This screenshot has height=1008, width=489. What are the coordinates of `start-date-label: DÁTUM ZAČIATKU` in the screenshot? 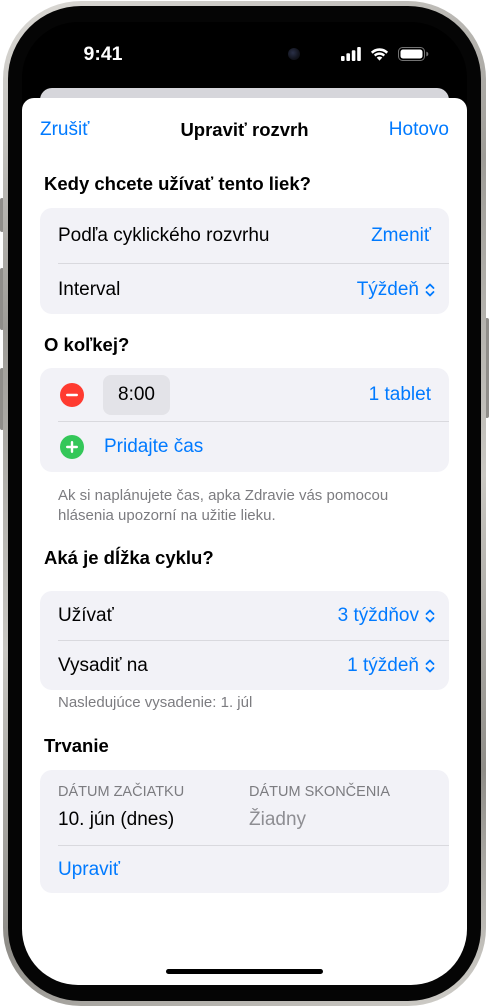 It's located at (121, 792).